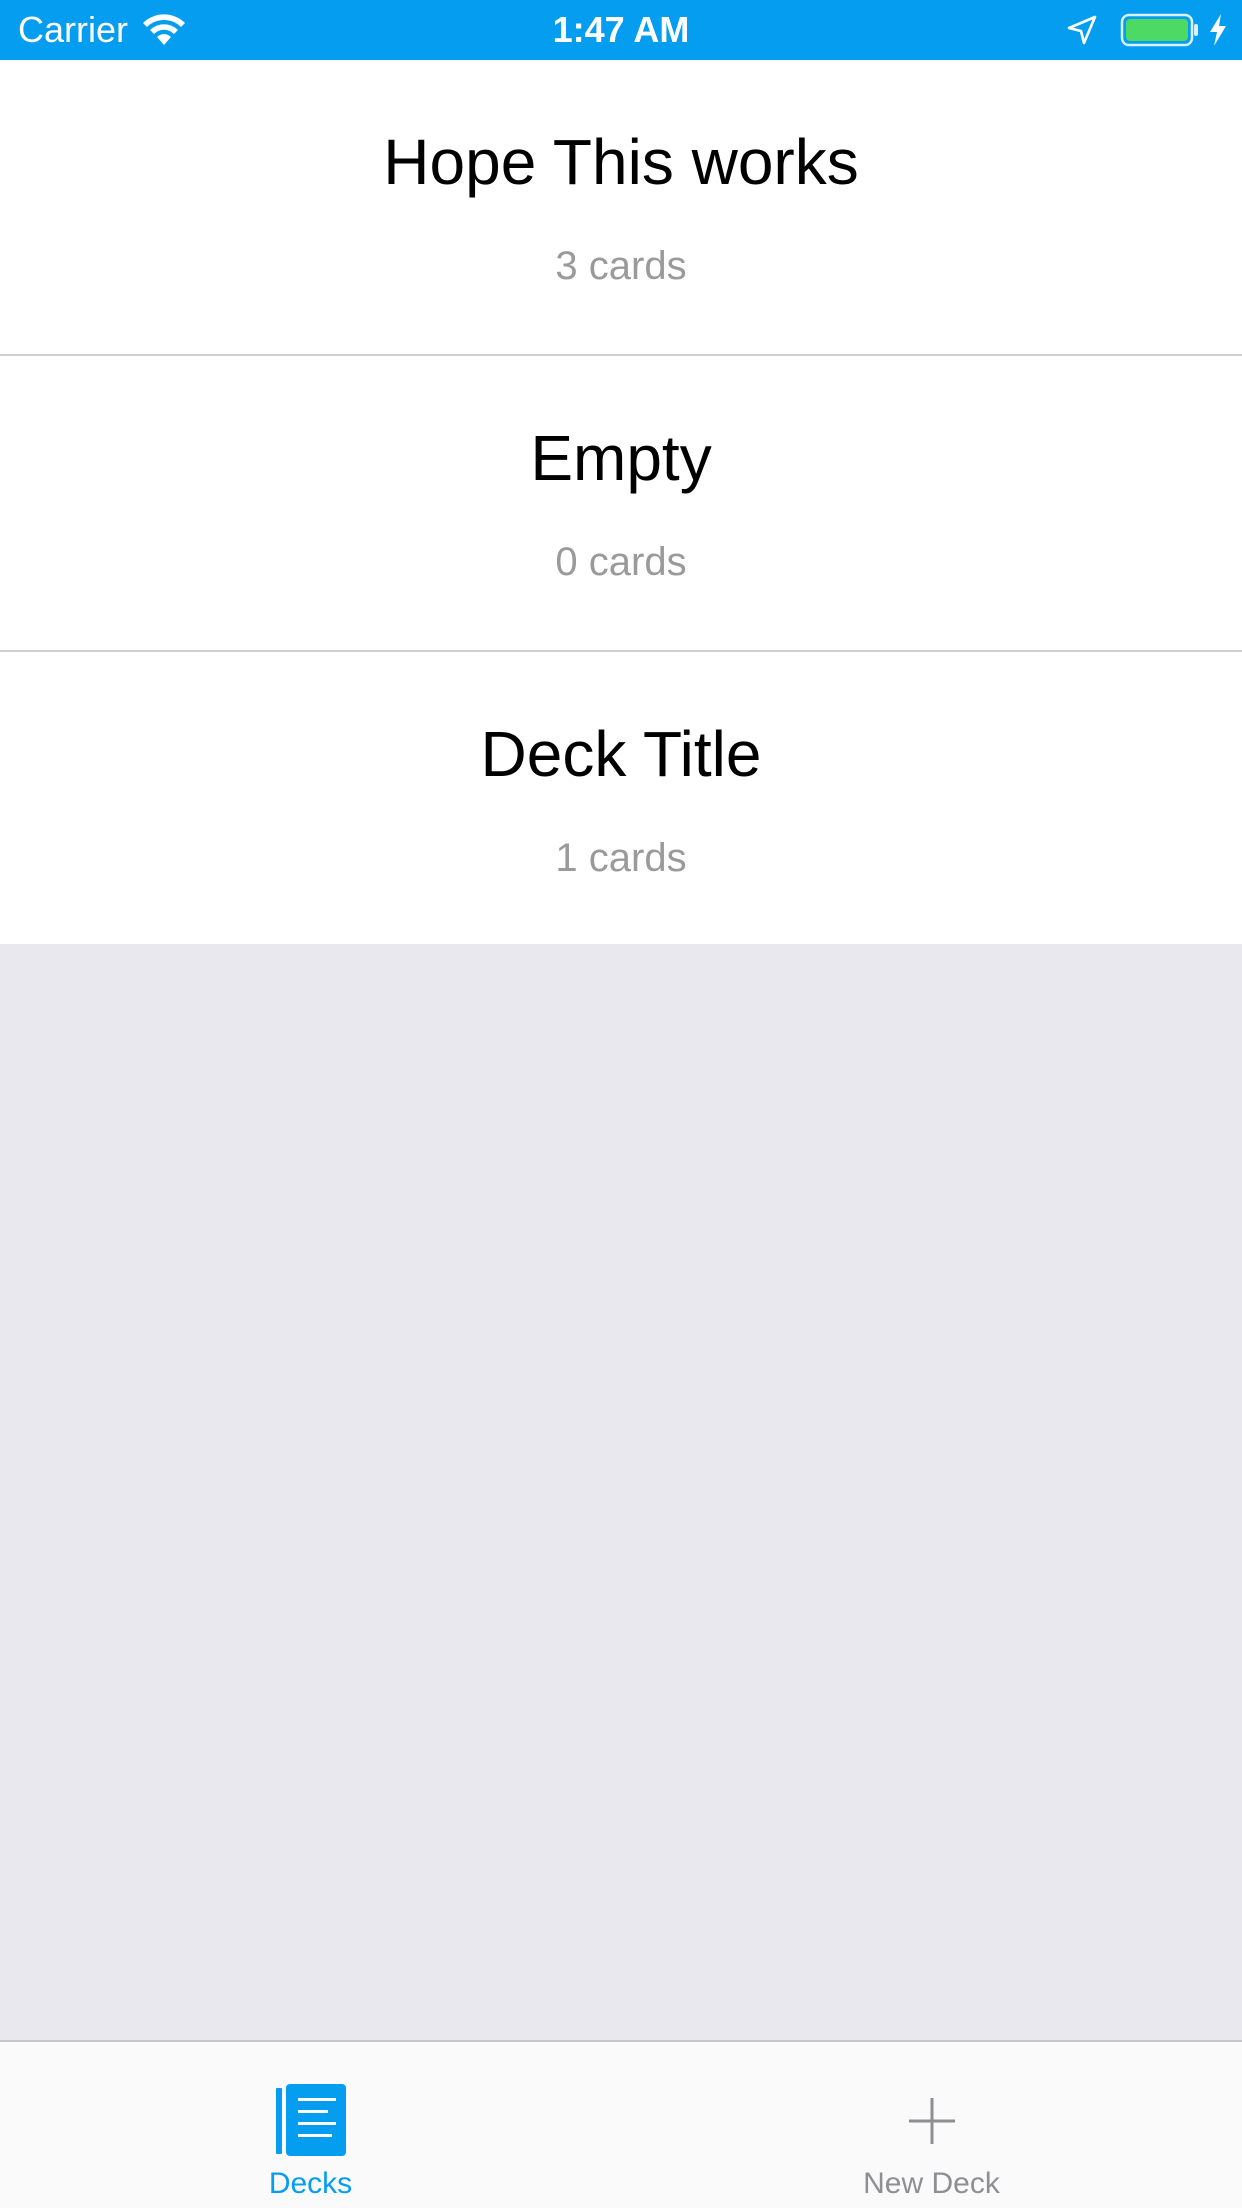 This screenshot has width=1242, height=2208. I want to click on status-bar: Carrier 1:47 AM, so click(621, 30).